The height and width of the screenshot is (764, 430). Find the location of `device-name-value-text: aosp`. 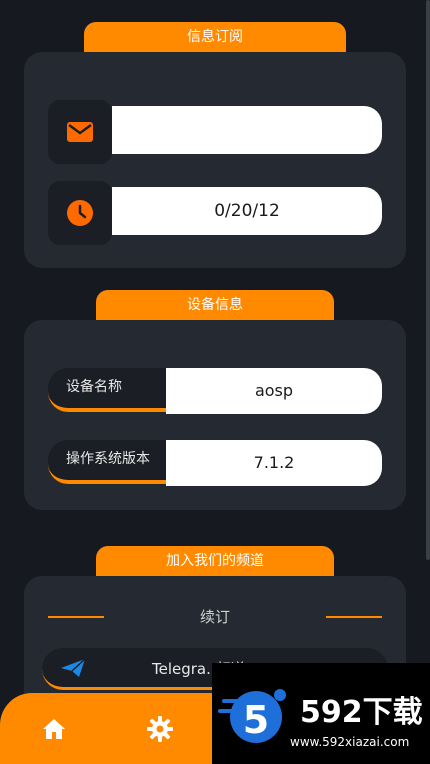

device-name-value-text: aosp is located at coordinates (274, 390).